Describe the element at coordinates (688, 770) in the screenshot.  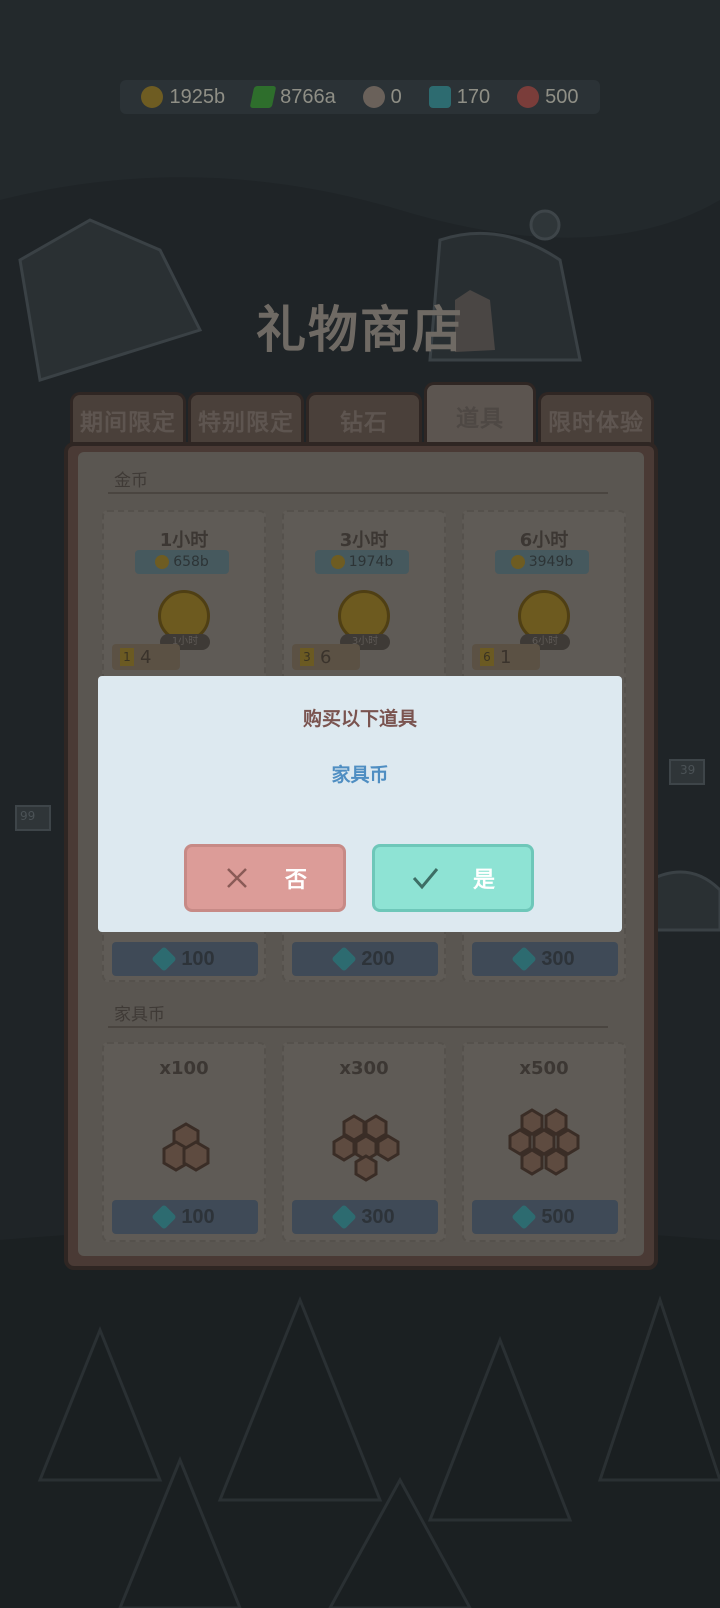
I see `sign-right: 39` at that location.